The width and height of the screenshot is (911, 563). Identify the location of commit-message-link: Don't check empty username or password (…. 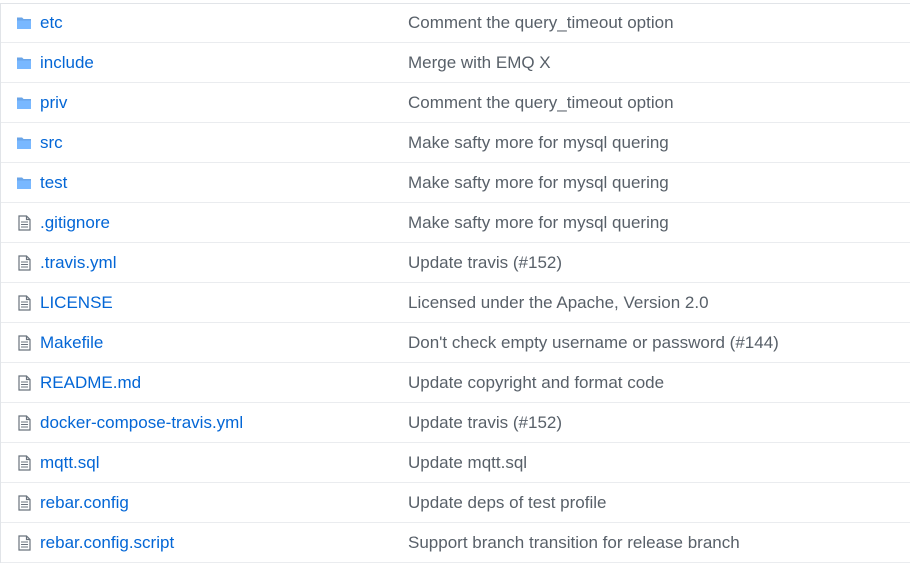
(593, 343).